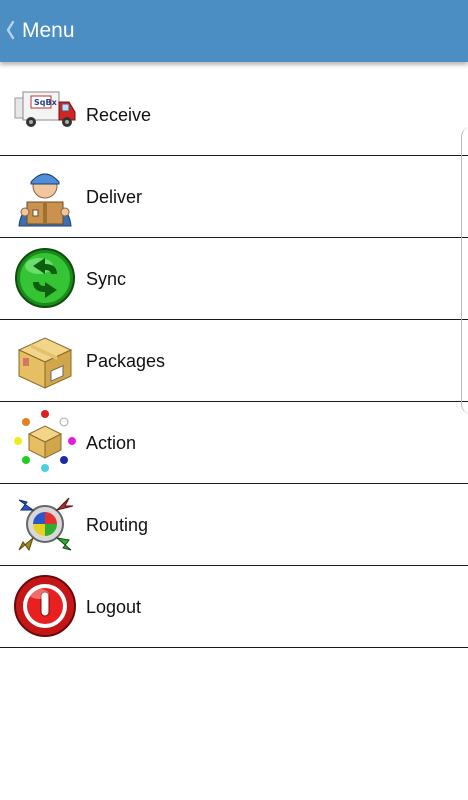  I want to click on menu-item-logout: Logout, so click(234, 607).